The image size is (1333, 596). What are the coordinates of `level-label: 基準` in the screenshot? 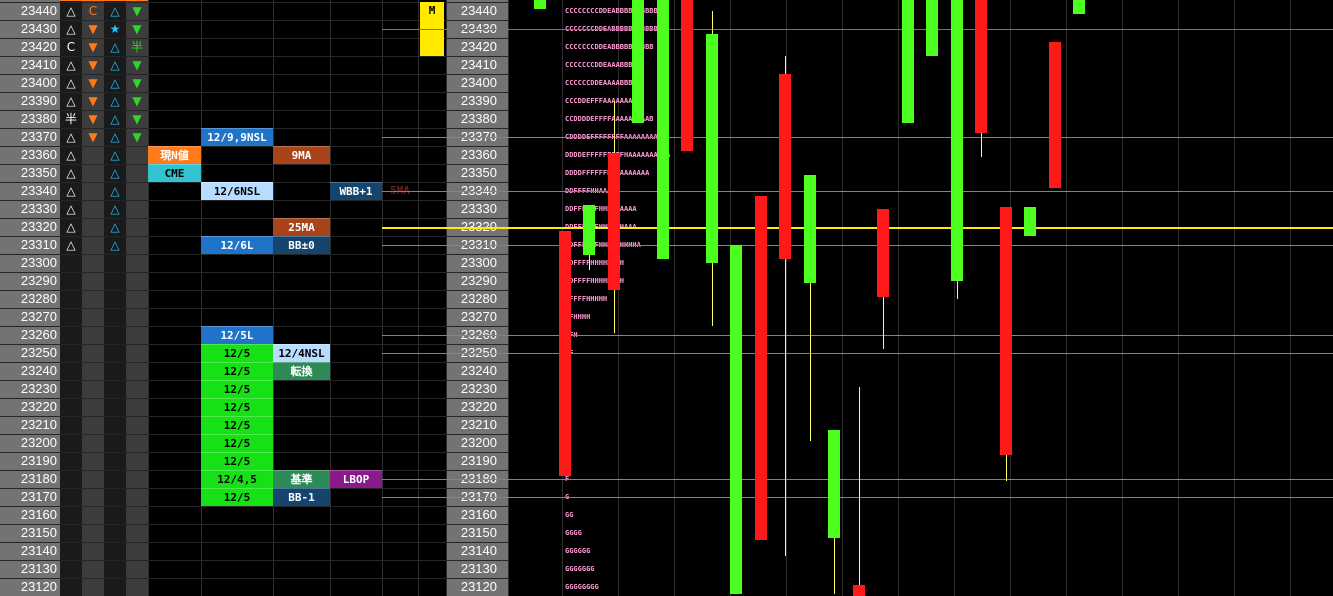 It's located at (301, 479).